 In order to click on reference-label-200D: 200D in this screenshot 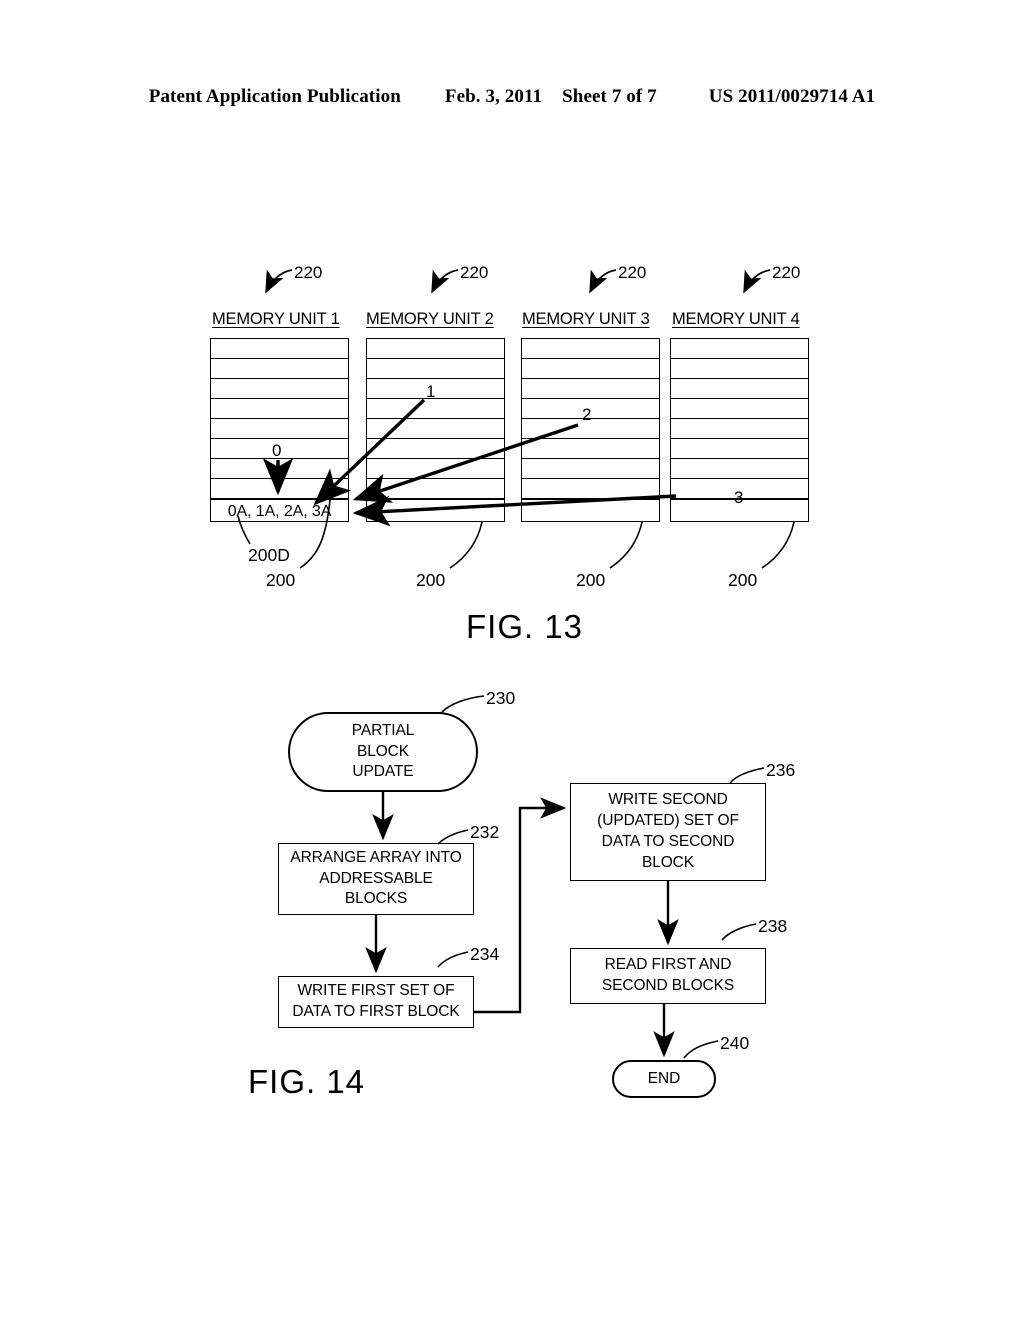, I will do `click(269, 555)`.